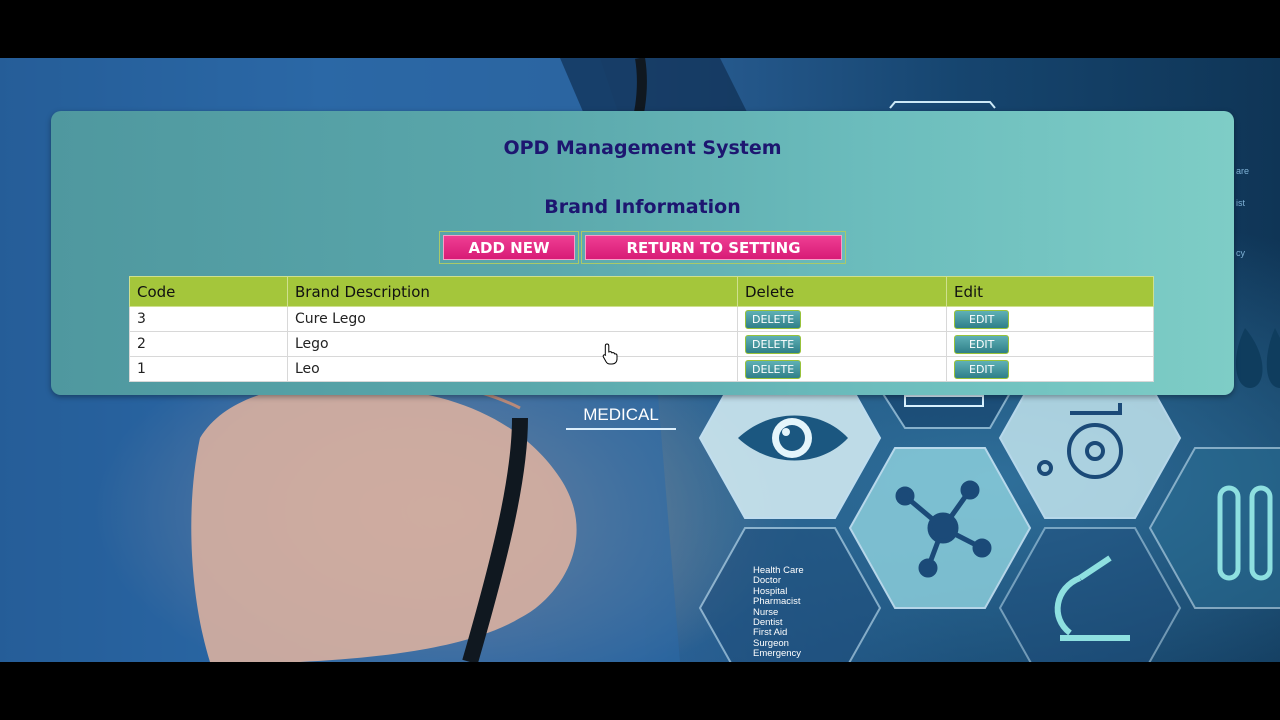  I want to click on column-header-description: Brand Description, so click(512, 291).